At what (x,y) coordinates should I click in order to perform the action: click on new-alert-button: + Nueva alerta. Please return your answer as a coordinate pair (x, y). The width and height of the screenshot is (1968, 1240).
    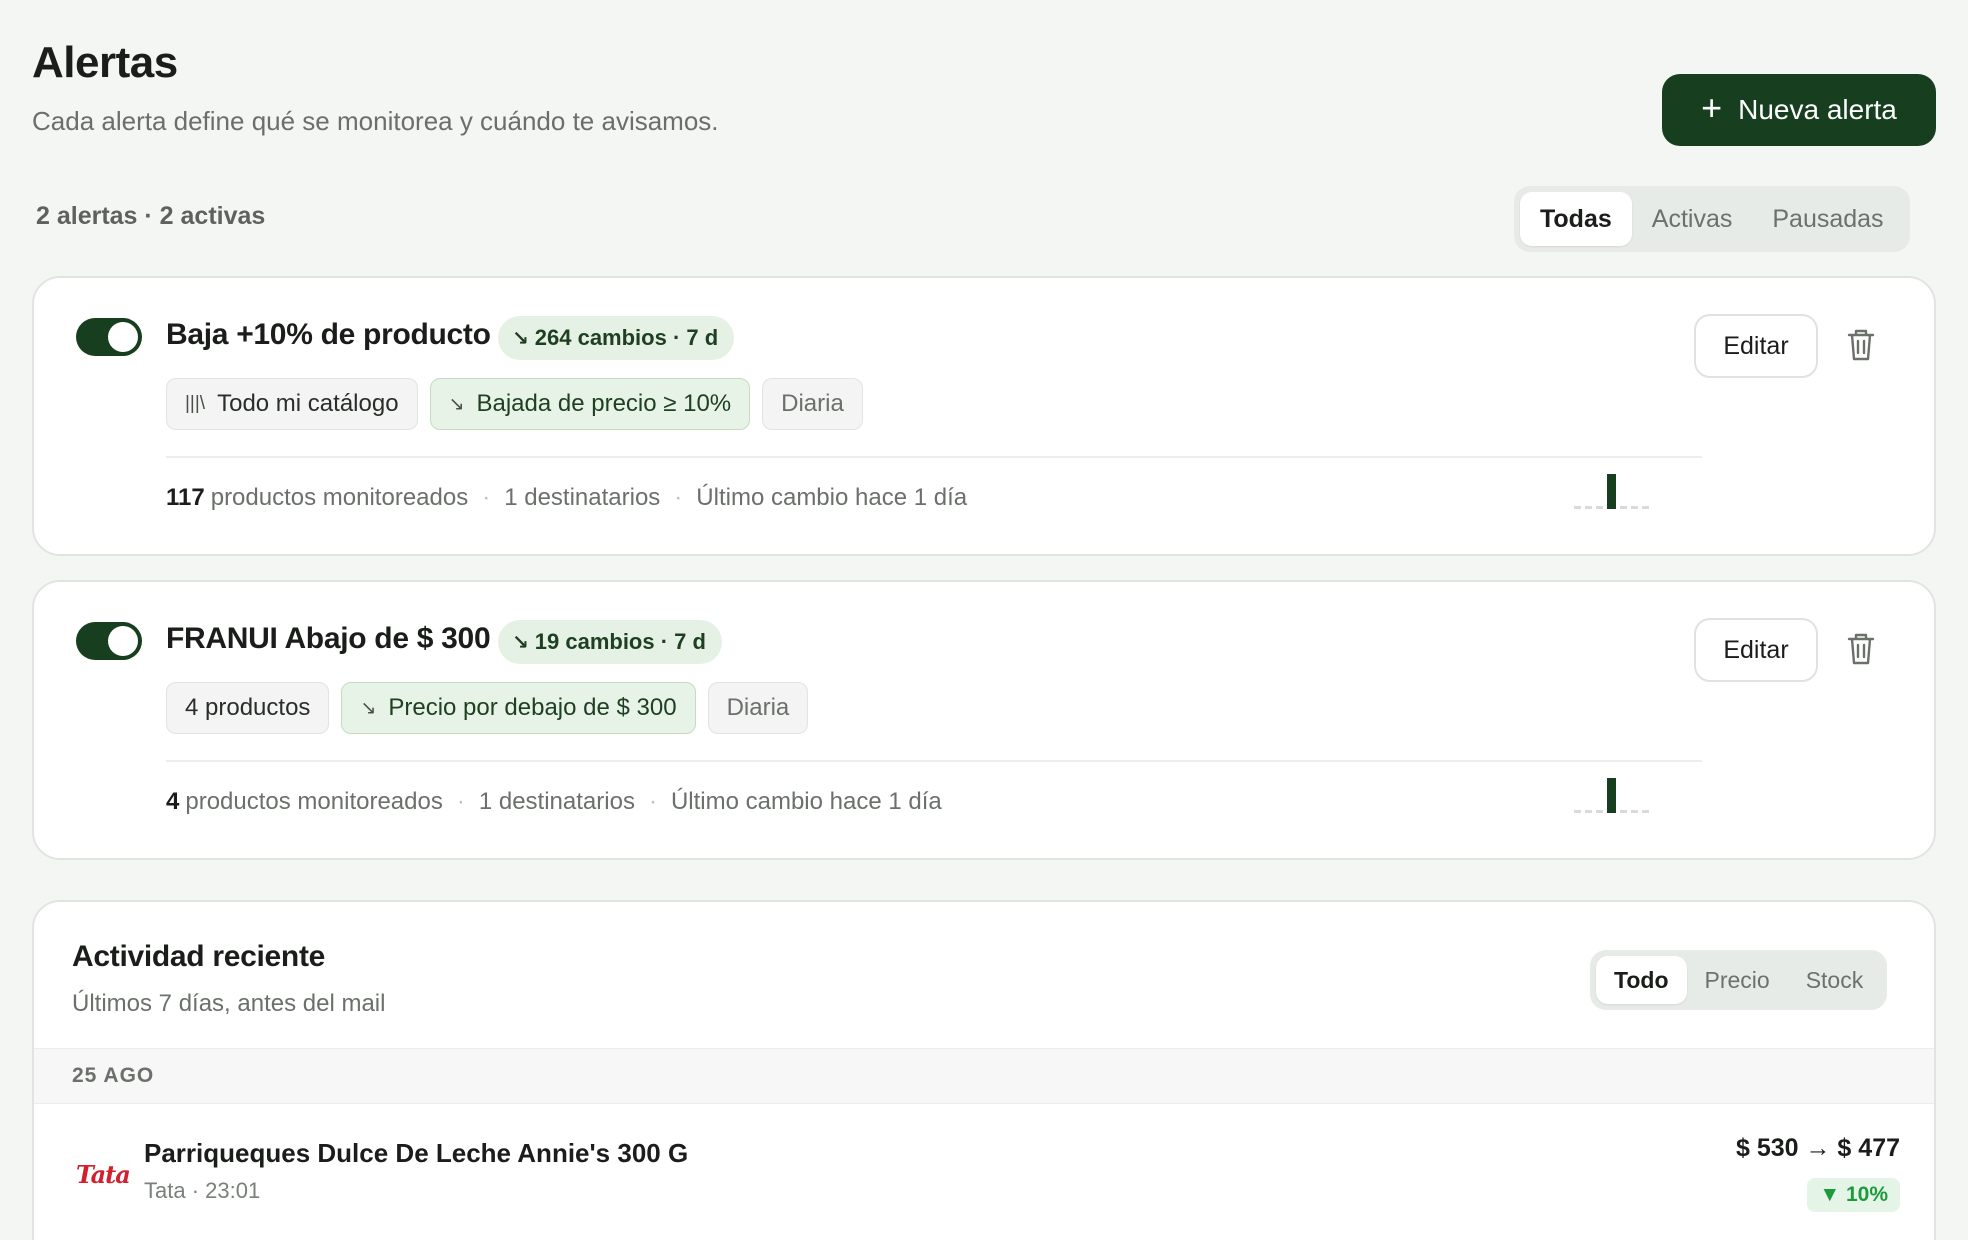
    Looking at the image, I should click on (1799, 110).